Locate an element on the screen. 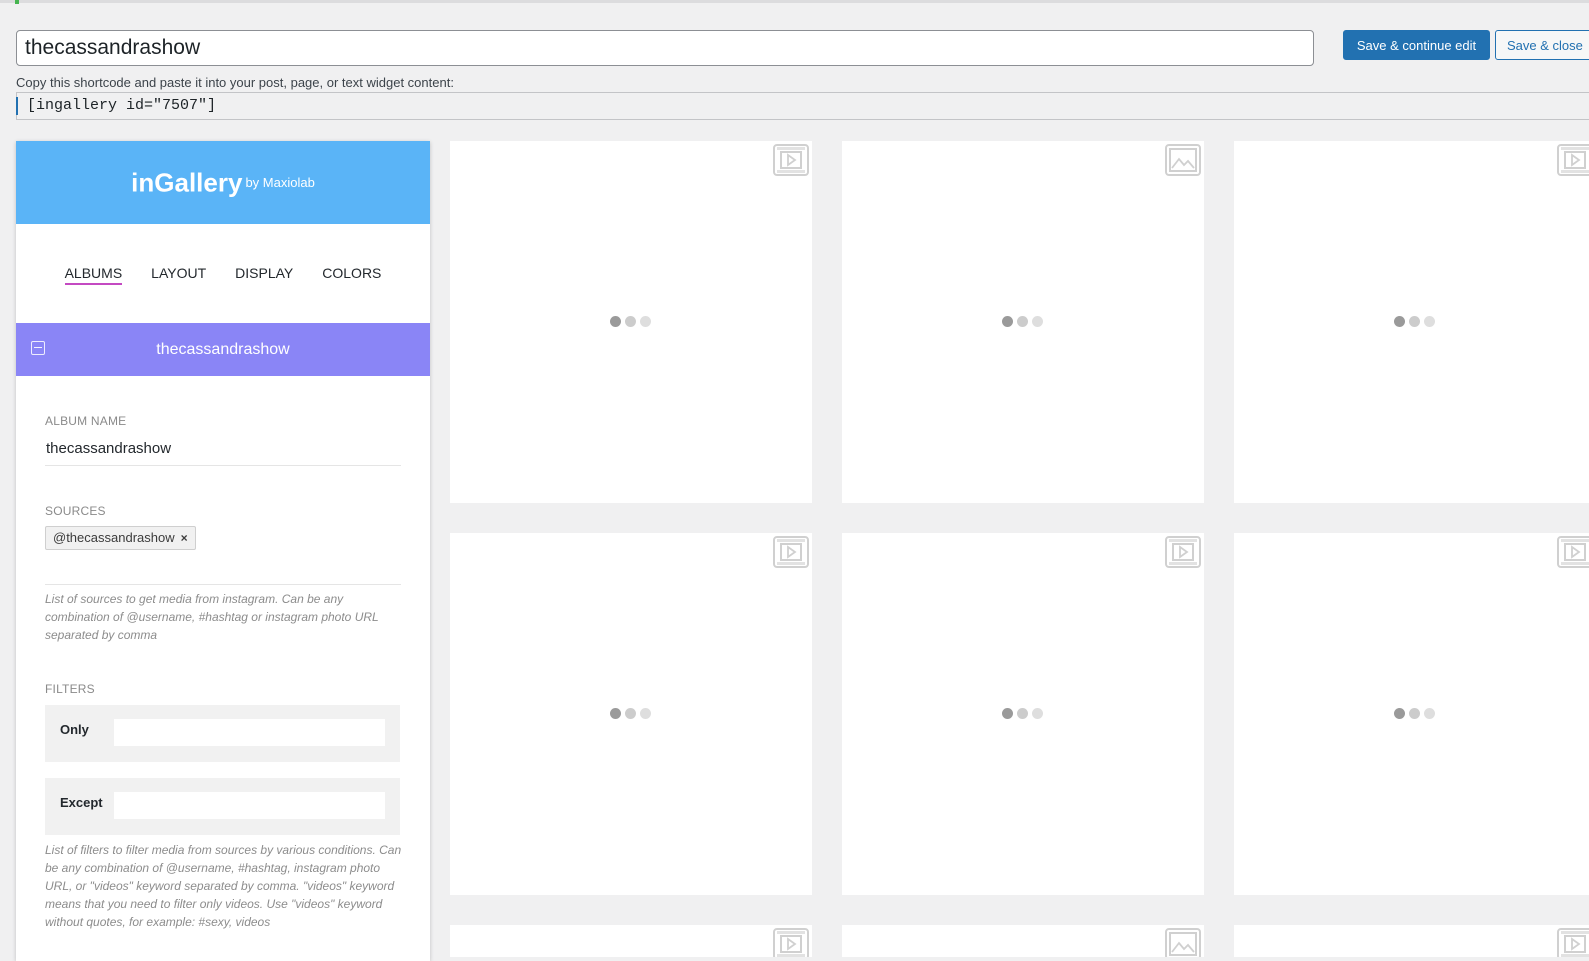  save-continue-button: Save & continue edit is located at coordinates (1416, 45).